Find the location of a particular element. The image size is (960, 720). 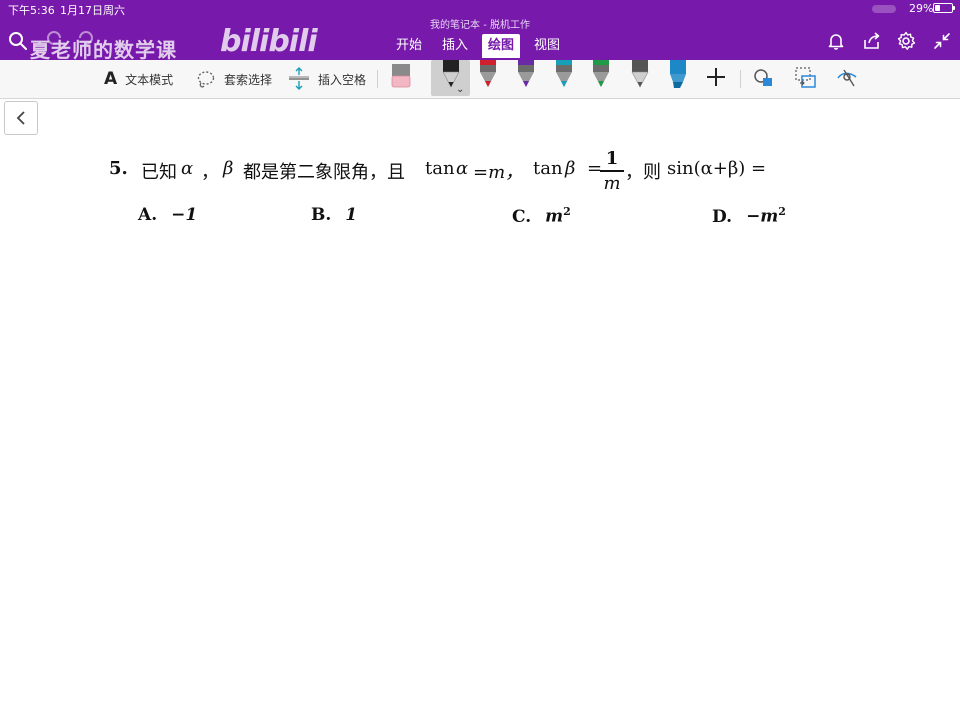

tab-view: 视图 is located at coordinates (547, 46).